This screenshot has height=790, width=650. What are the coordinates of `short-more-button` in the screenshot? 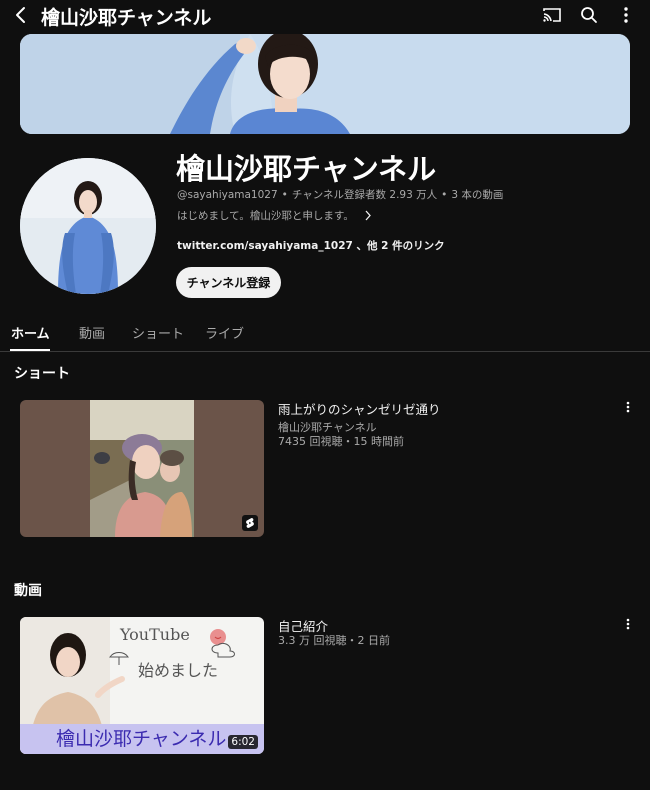 It's located at (628, 407).